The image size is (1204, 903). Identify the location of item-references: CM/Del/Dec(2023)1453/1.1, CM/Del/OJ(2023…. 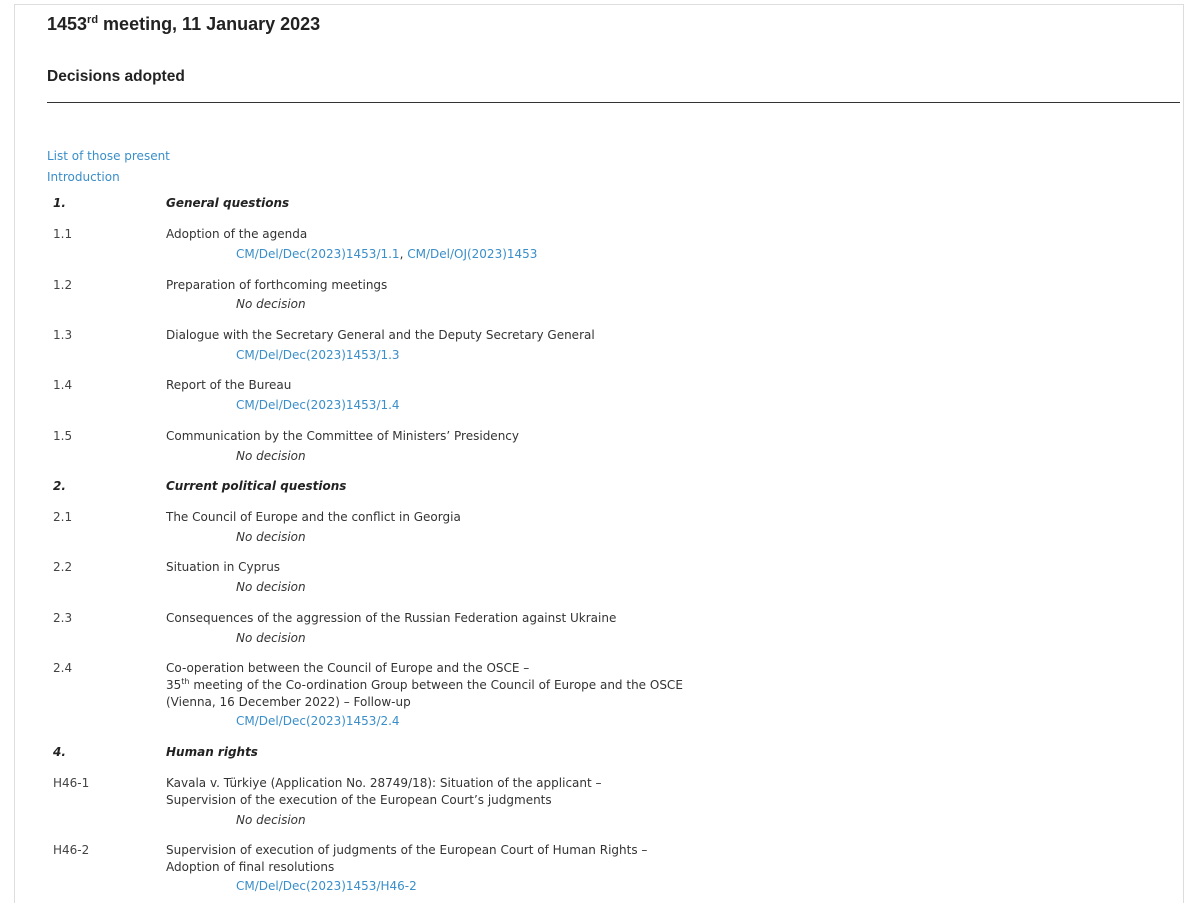
(387, 254).